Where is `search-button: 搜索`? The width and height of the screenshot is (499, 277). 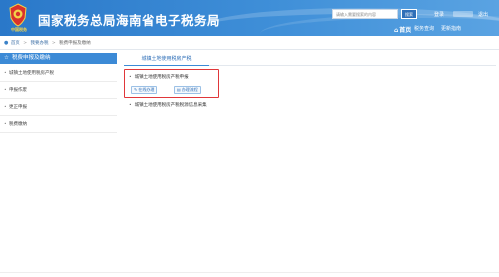 search-button: 搜索 is located at coordinates (409, 14).